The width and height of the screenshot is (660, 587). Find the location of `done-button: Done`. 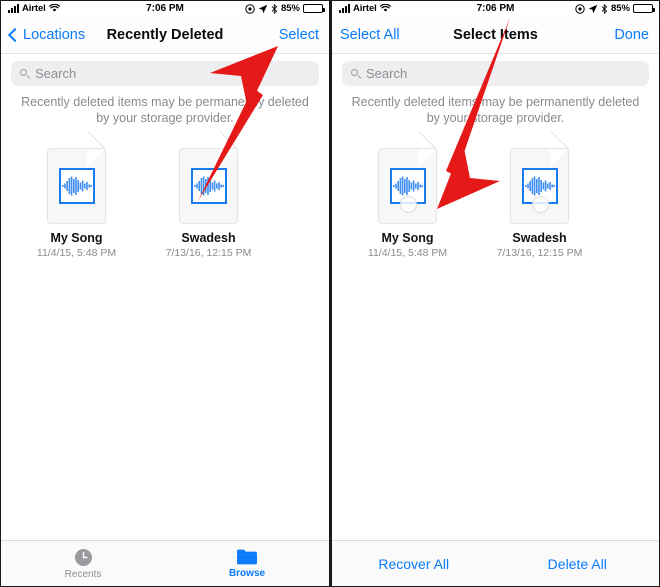

done-button: Done is located at coordinates (631, 35).